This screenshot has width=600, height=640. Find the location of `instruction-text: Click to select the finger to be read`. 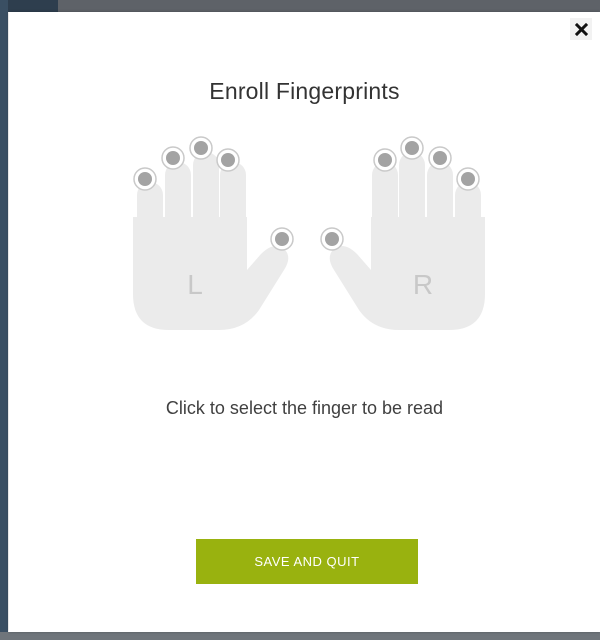

instruction-text: Click to select the finger to be read is located at coordinates (304, 408).